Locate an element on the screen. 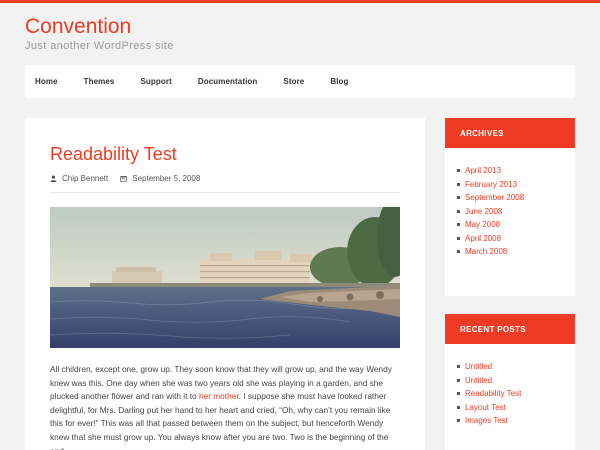  archive-link: June 2008 is located at coordinates (516, 212).